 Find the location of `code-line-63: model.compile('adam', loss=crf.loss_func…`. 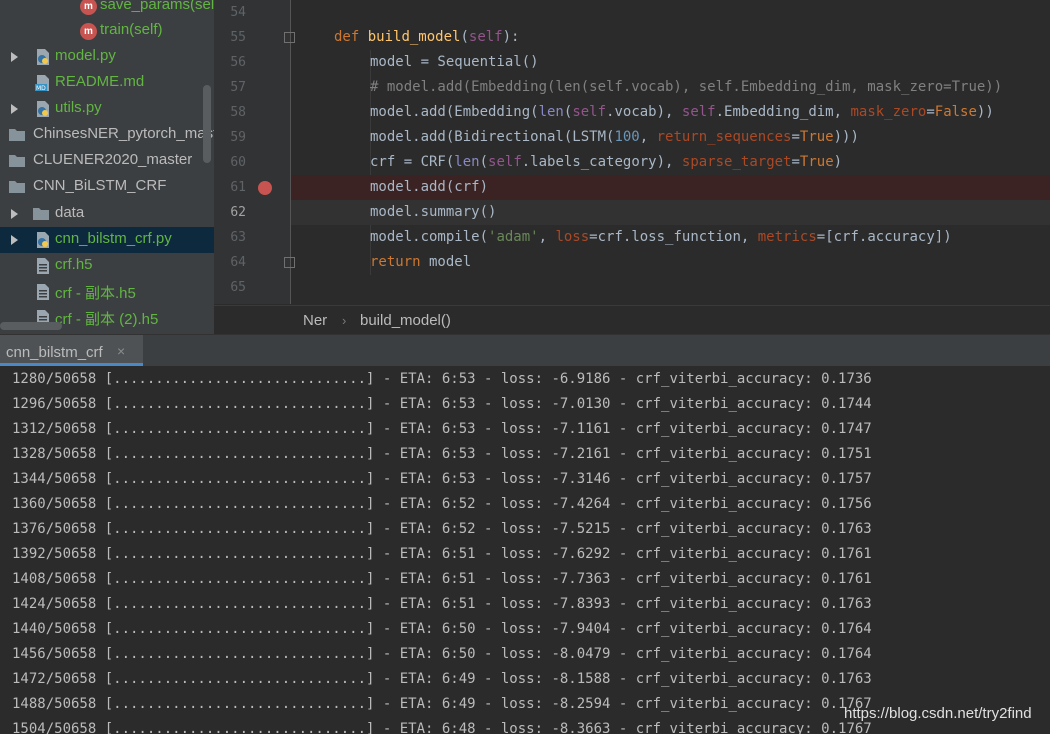

code-line-63: model.compile('adam', loss=crf.loss_func… is located at coordinates (670, 237).